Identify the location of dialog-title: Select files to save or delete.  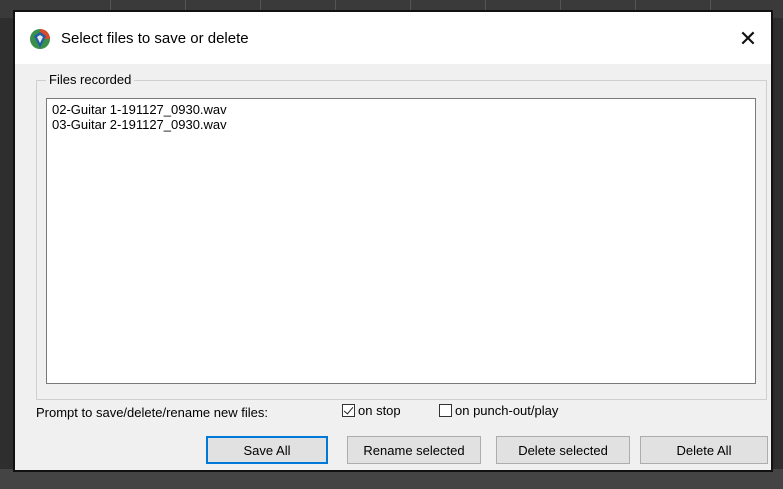
(155, 38).